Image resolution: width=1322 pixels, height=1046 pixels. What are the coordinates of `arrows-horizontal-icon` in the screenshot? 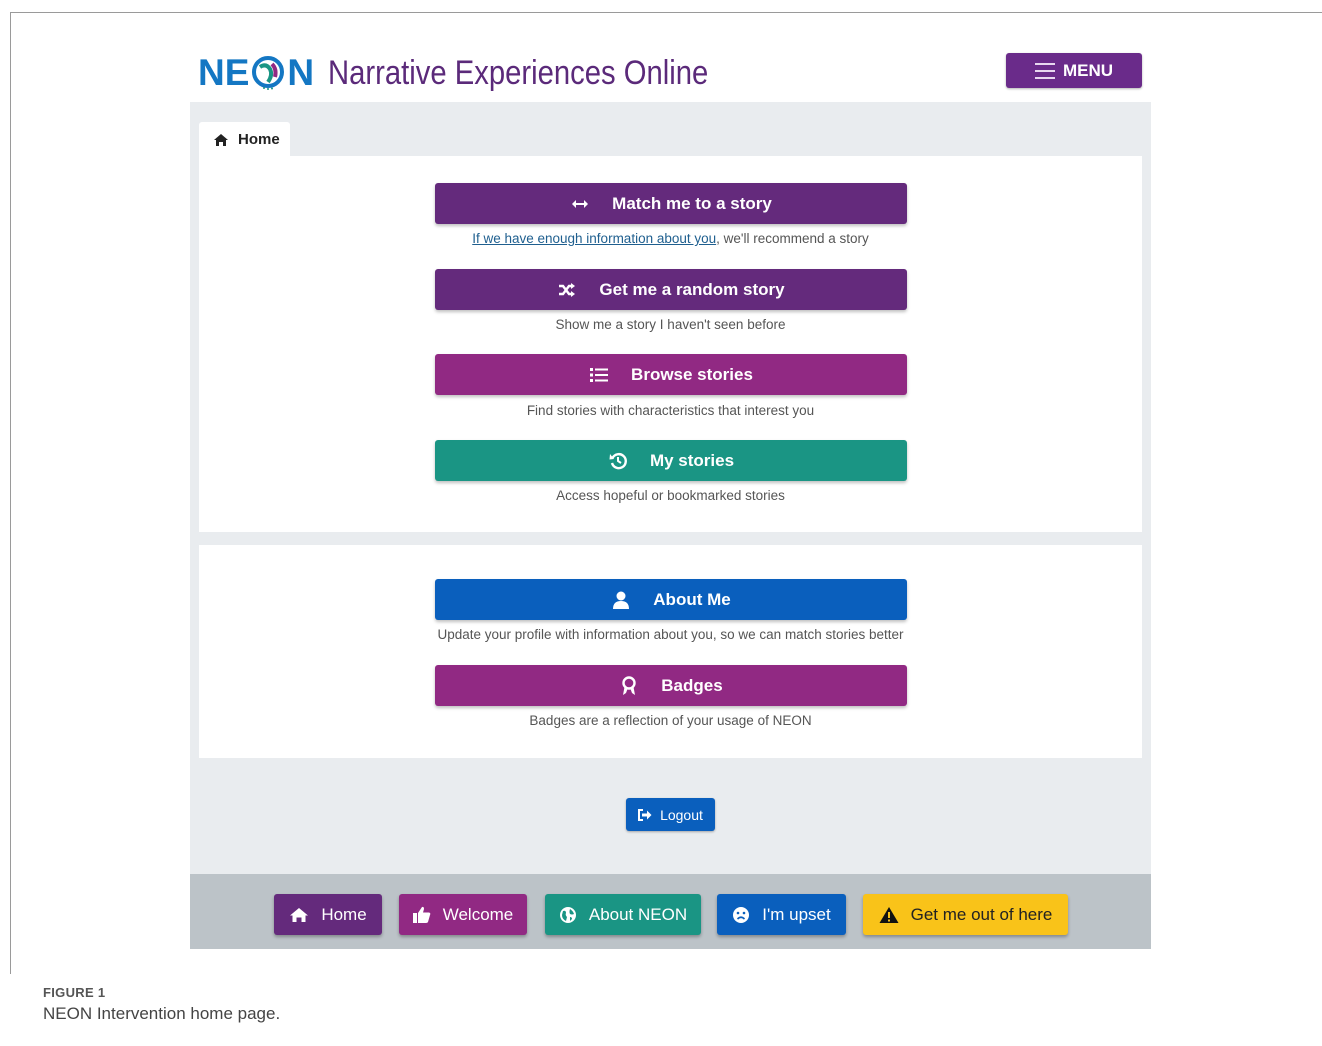 It's located at (580, 204).